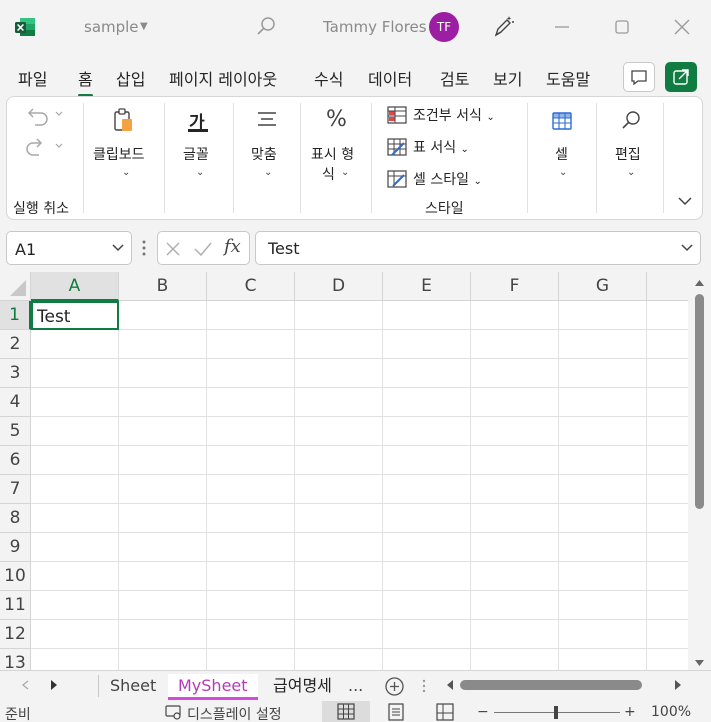 The width and height of the screenshot is (711, 722). What do you see at coordinates (551, 685) in the screenshot?
I see `horizontal-scroll-thumb` at bounding box center [551, 685].